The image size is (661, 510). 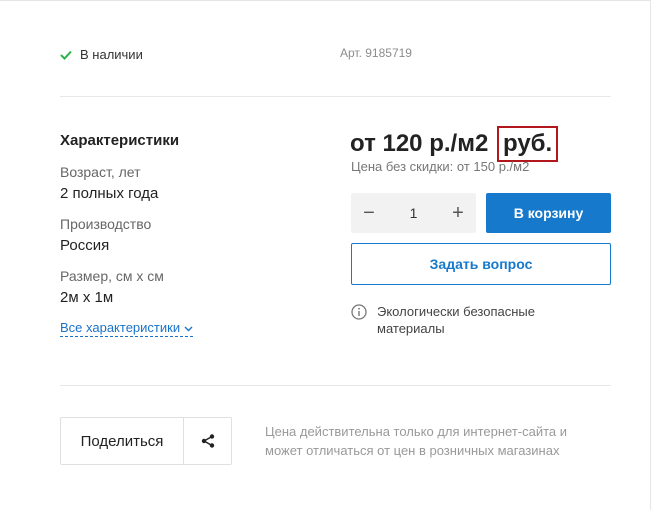 I want to click on price-main: от 120 р./м2, so click(x=419, y=143).